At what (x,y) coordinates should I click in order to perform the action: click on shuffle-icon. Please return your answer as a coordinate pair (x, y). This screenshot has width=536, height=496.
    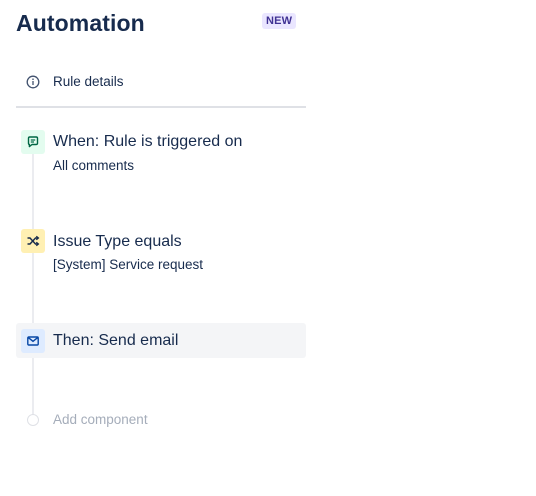
    Looking at the image, I should click on (33, 241).